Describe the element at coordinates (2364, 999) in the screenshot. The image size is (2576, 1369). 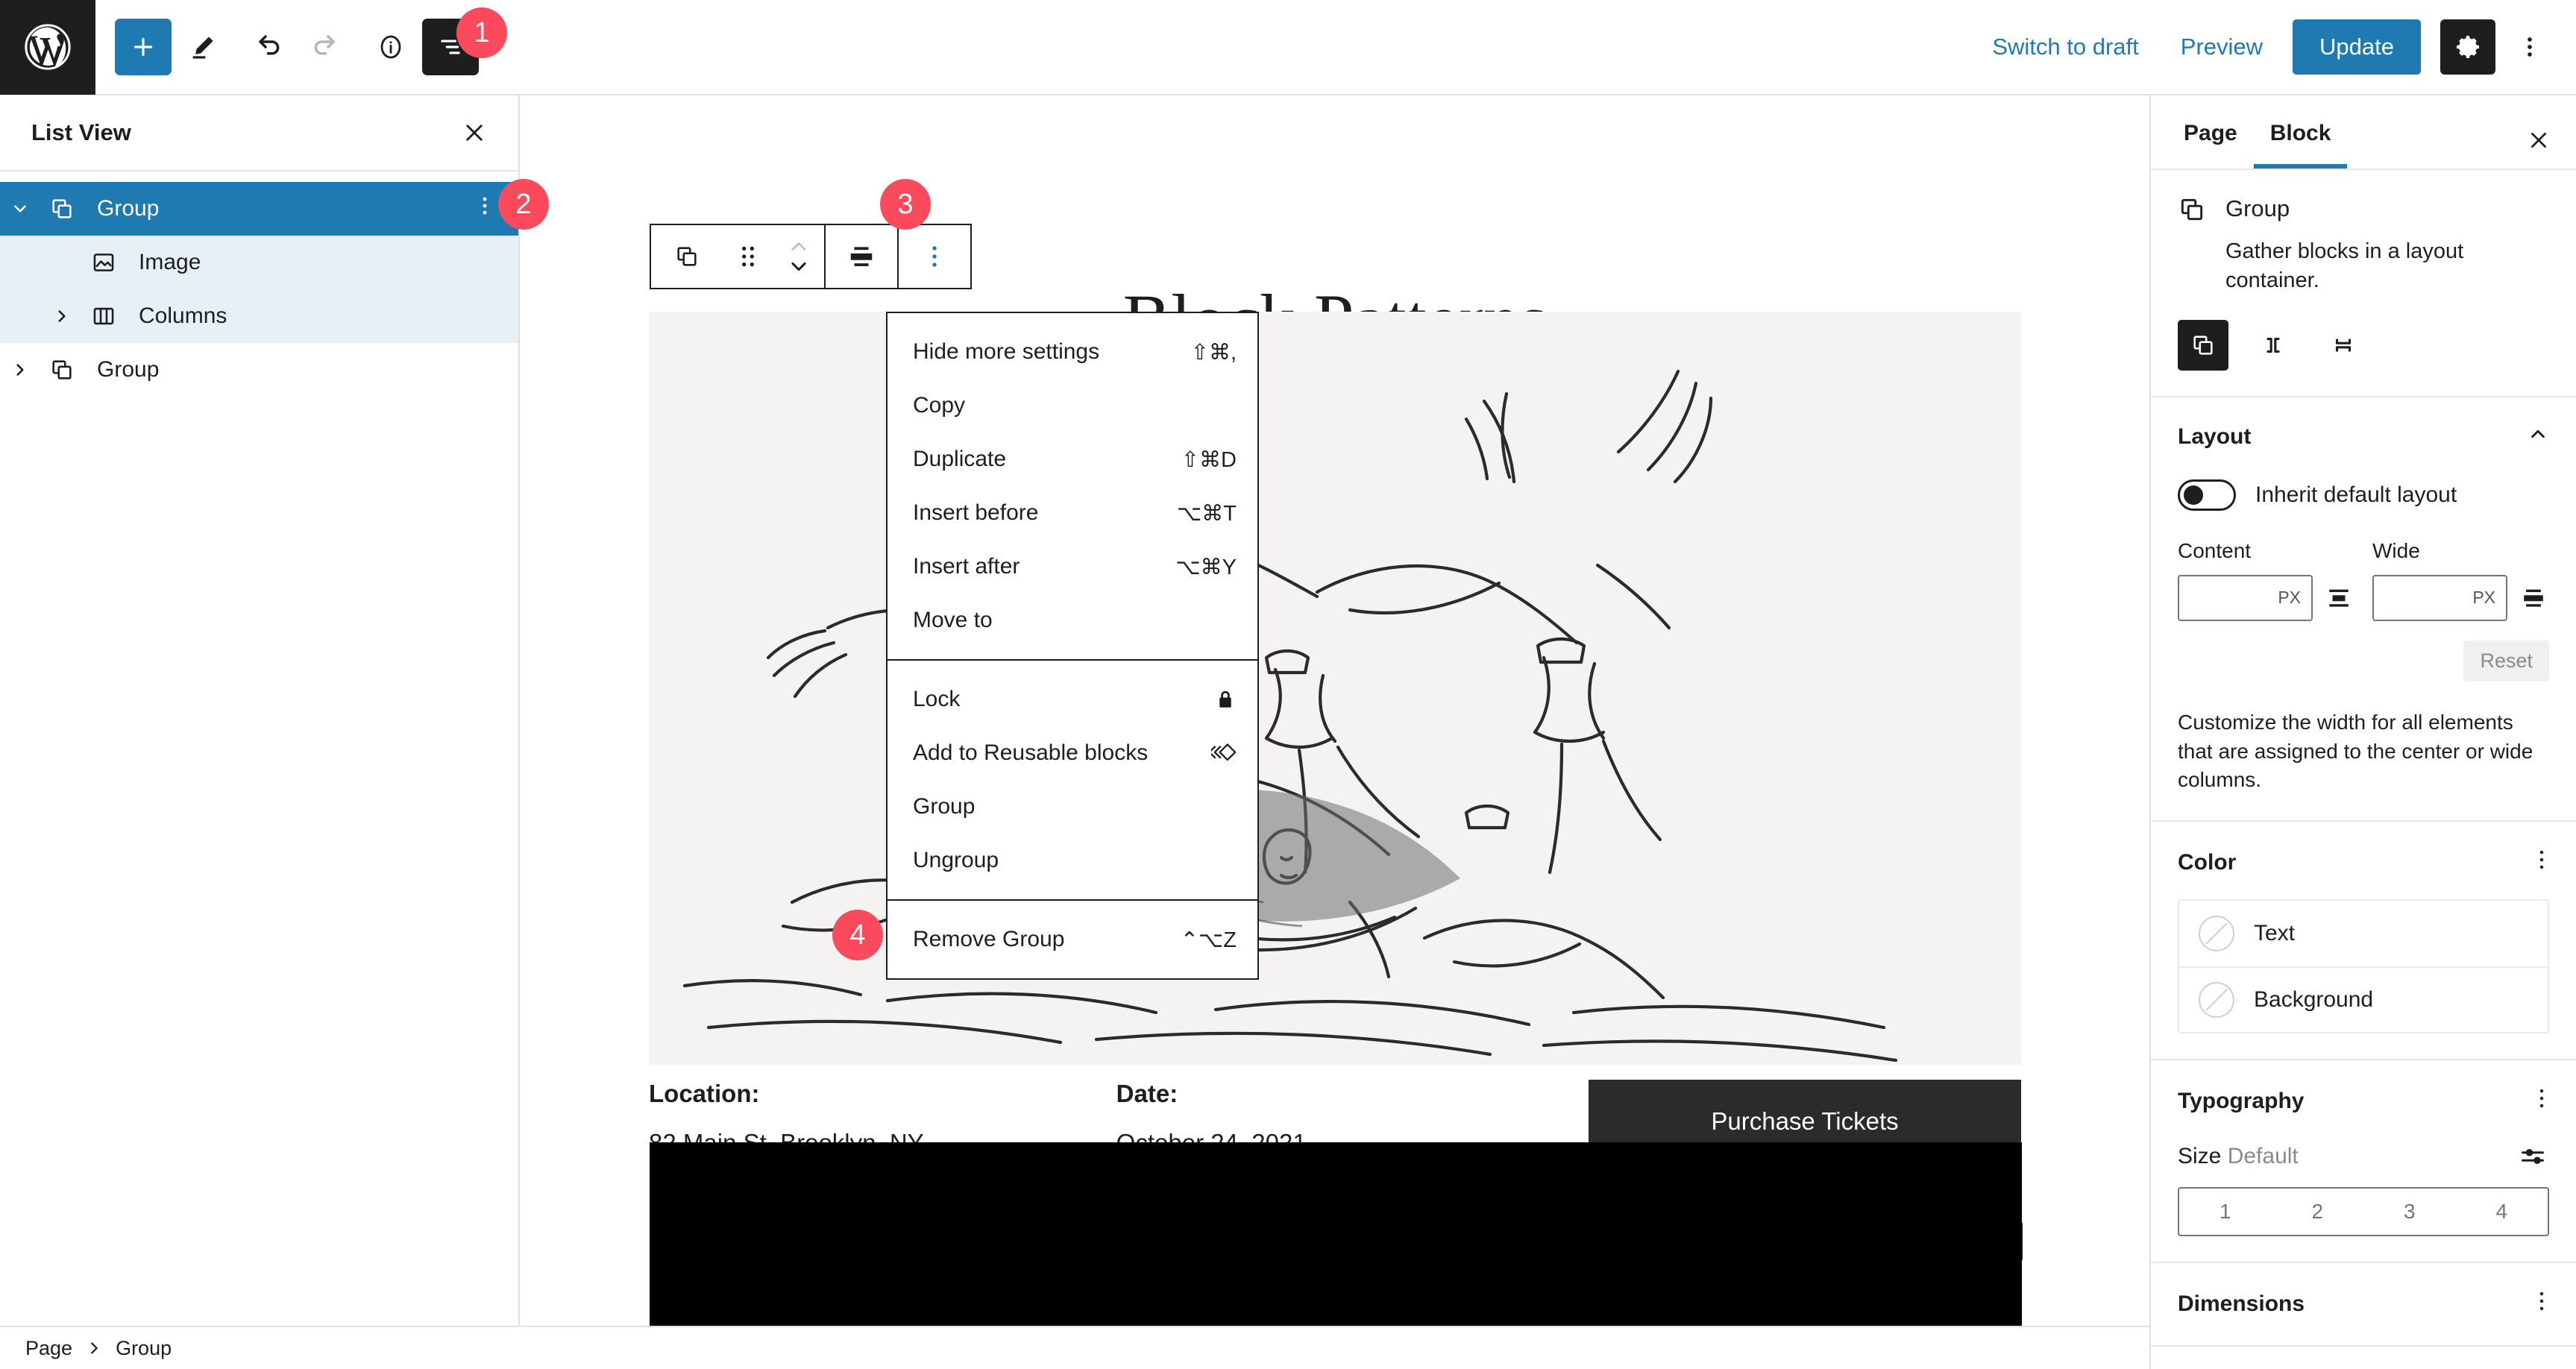
I see `color-option-background: Background` at that location.